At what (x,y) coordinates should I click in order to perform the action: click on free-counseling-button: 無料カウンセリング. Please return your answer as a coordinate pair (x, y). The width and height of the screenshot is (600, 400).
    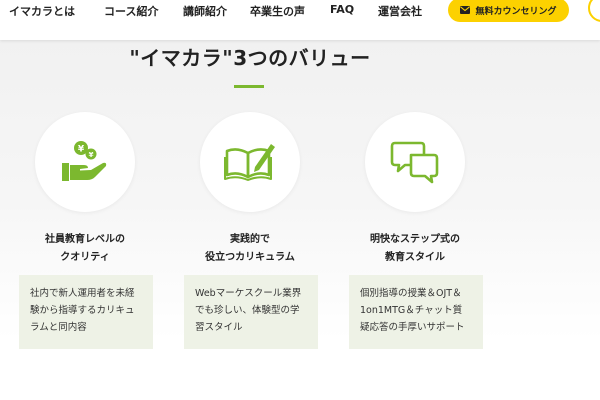
    Looking at the image, I should click on (508, 11).